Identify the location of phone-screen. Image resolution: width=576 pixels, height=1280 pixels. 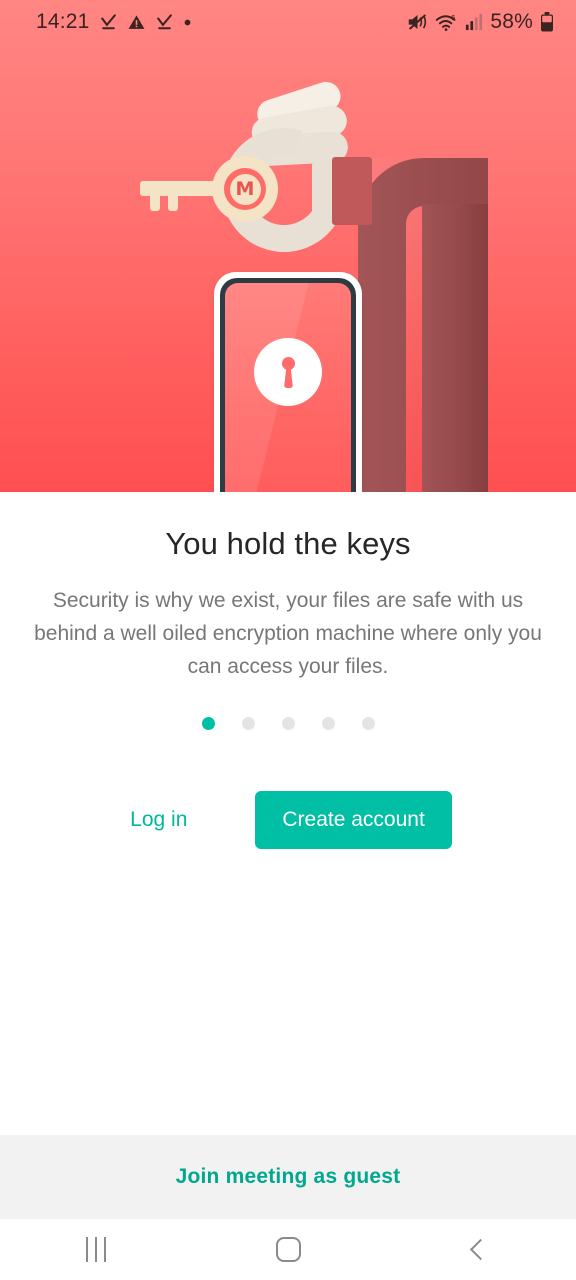
(288, 387).